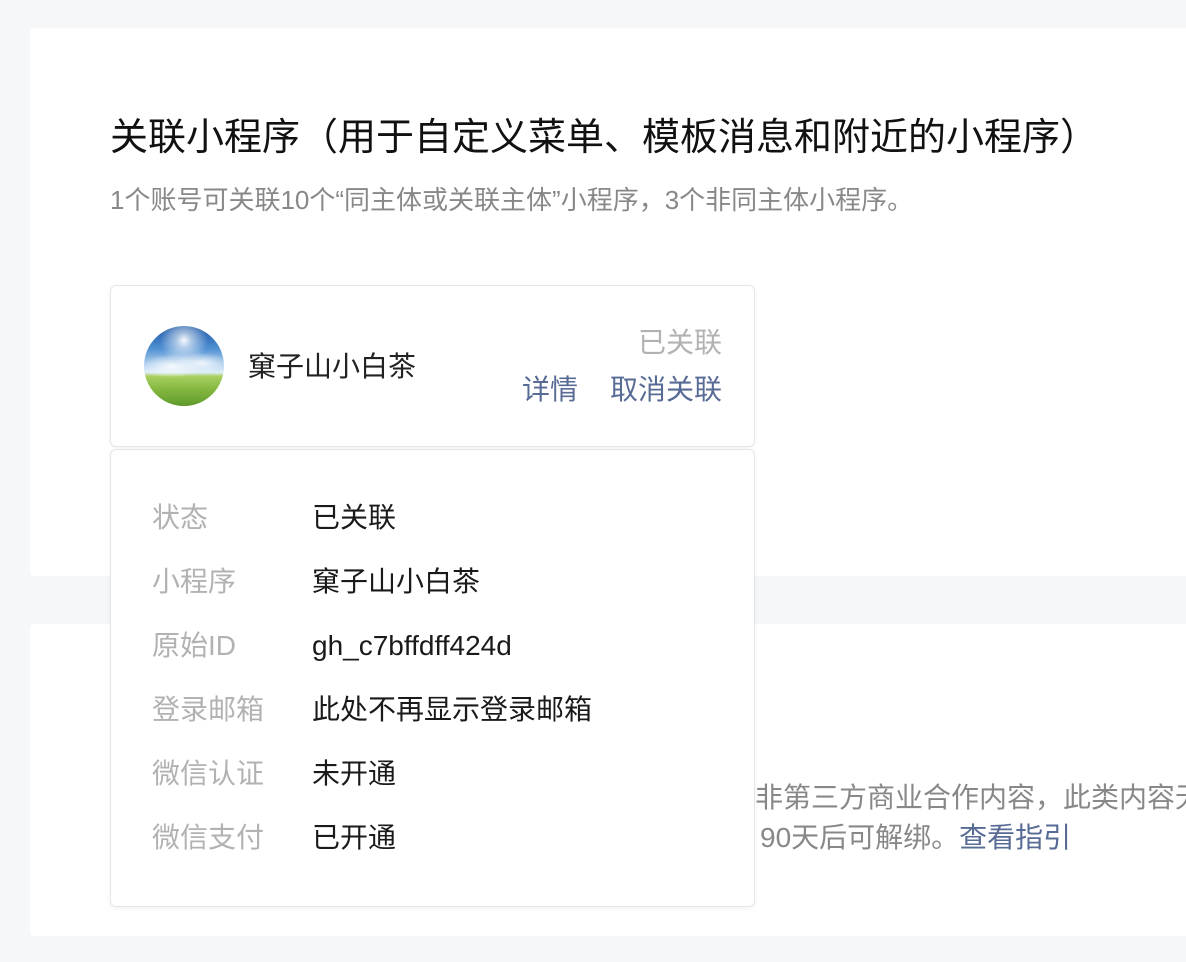  I want to click on detail-row-mini-program: 小程序 窠子山小白茶, so click(443, 582).